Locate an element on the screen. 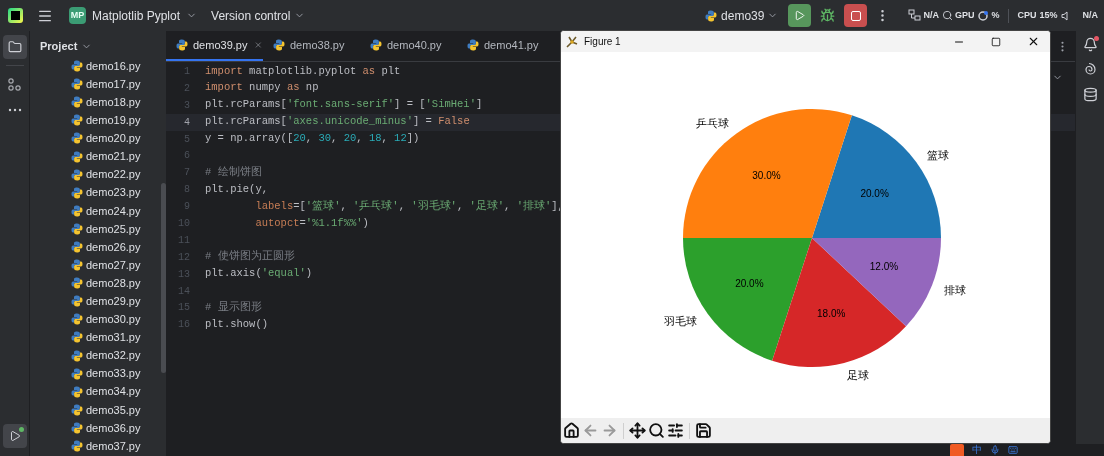  run-tool-button is located at coordinates (14, 436).